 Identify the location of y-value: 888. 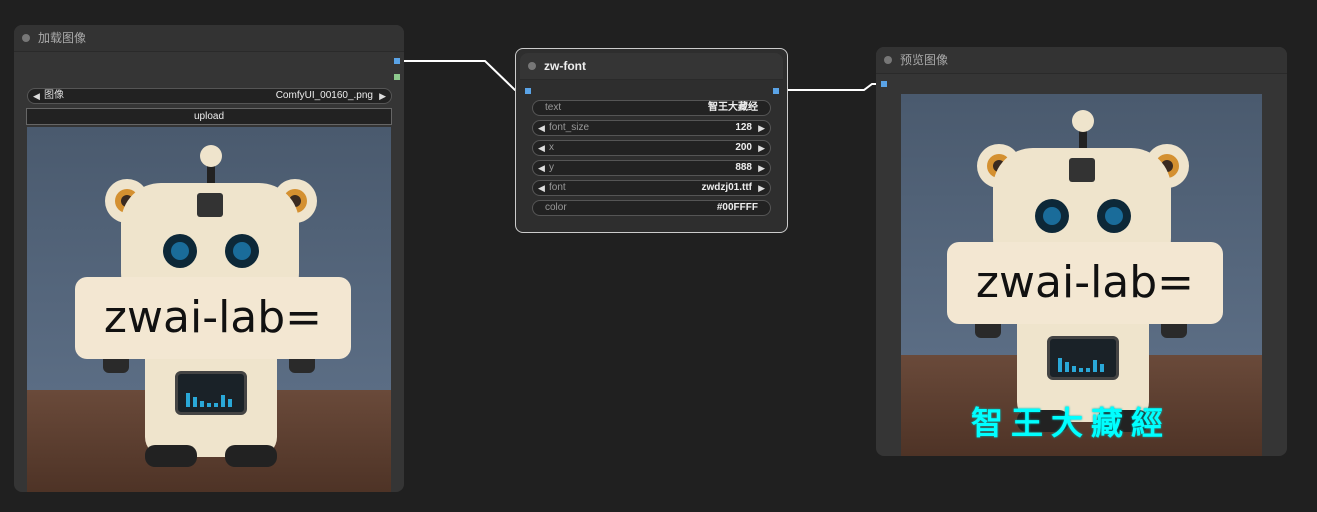
(743, 167).